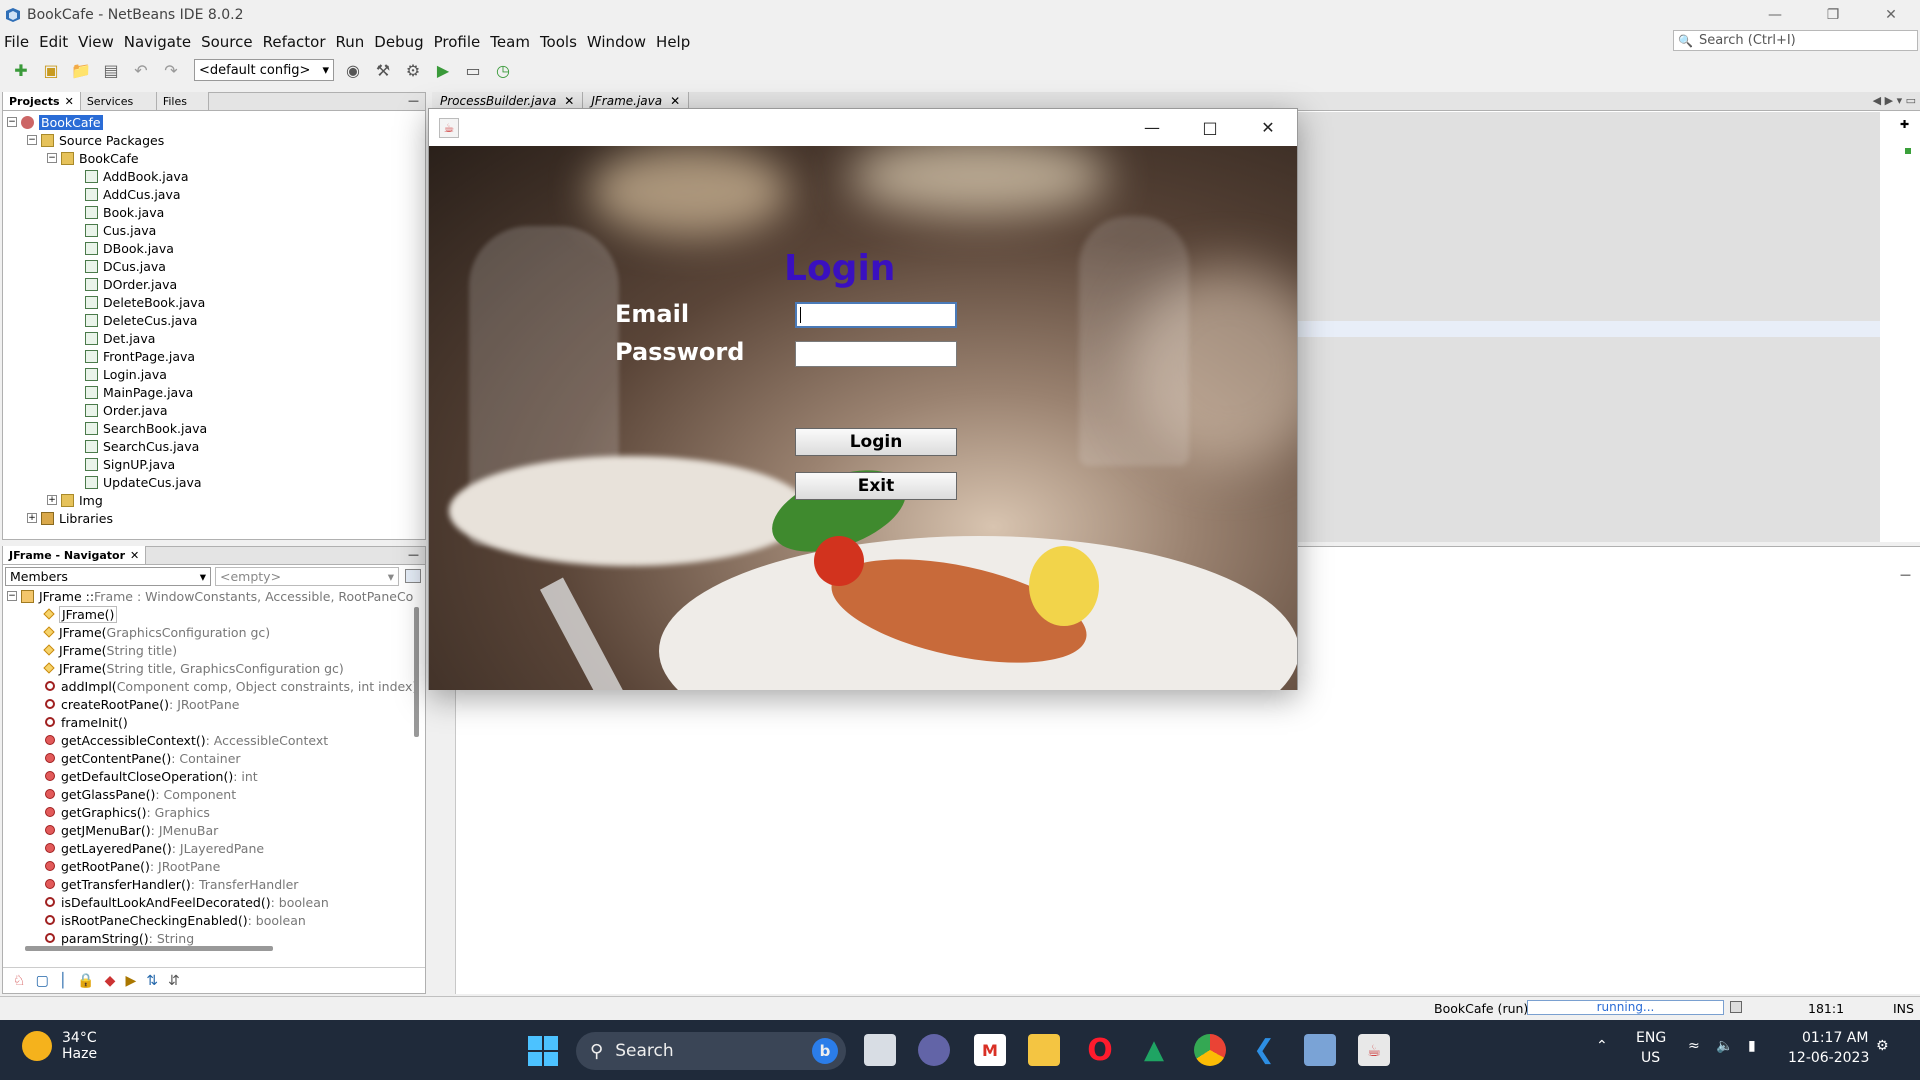 Image resolution: width=1920 pixels, height=1080 pixels. What do you see at coordinates (235, 920) in the screenshot?
I see `navigator-member: isRootPaneCheckingEnabled() : boolean` at bounding box center [235, 920].